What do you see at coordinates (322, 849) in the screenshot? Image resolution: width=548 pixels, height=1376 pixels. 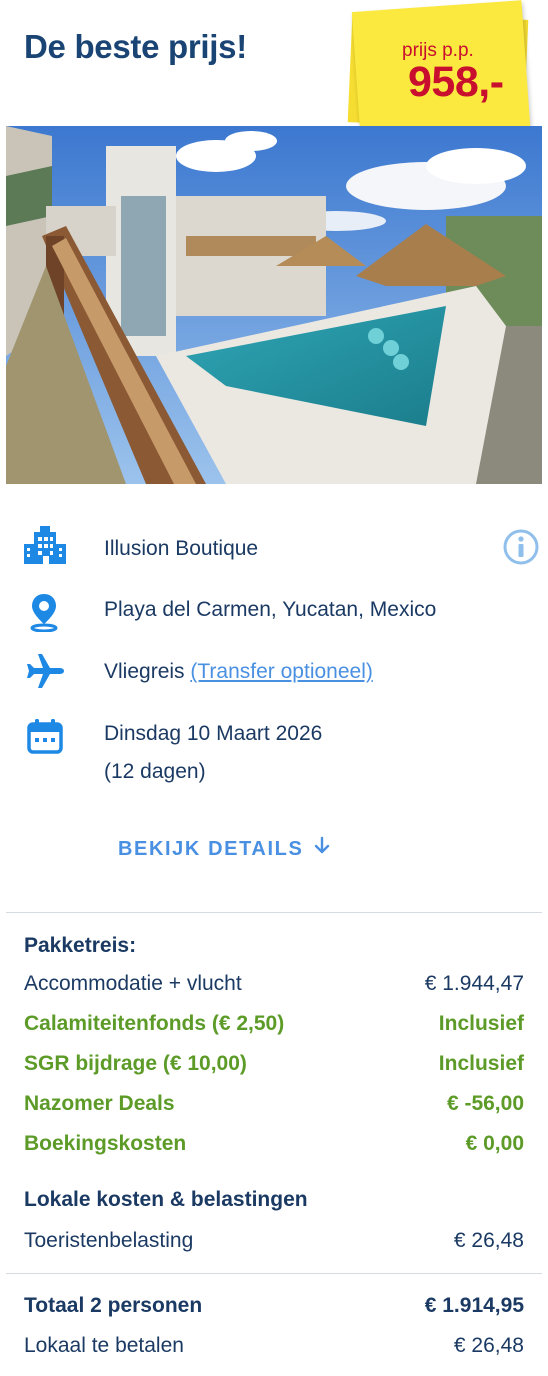 I see `arrow-down-icon` at bounding box center [322, 849].